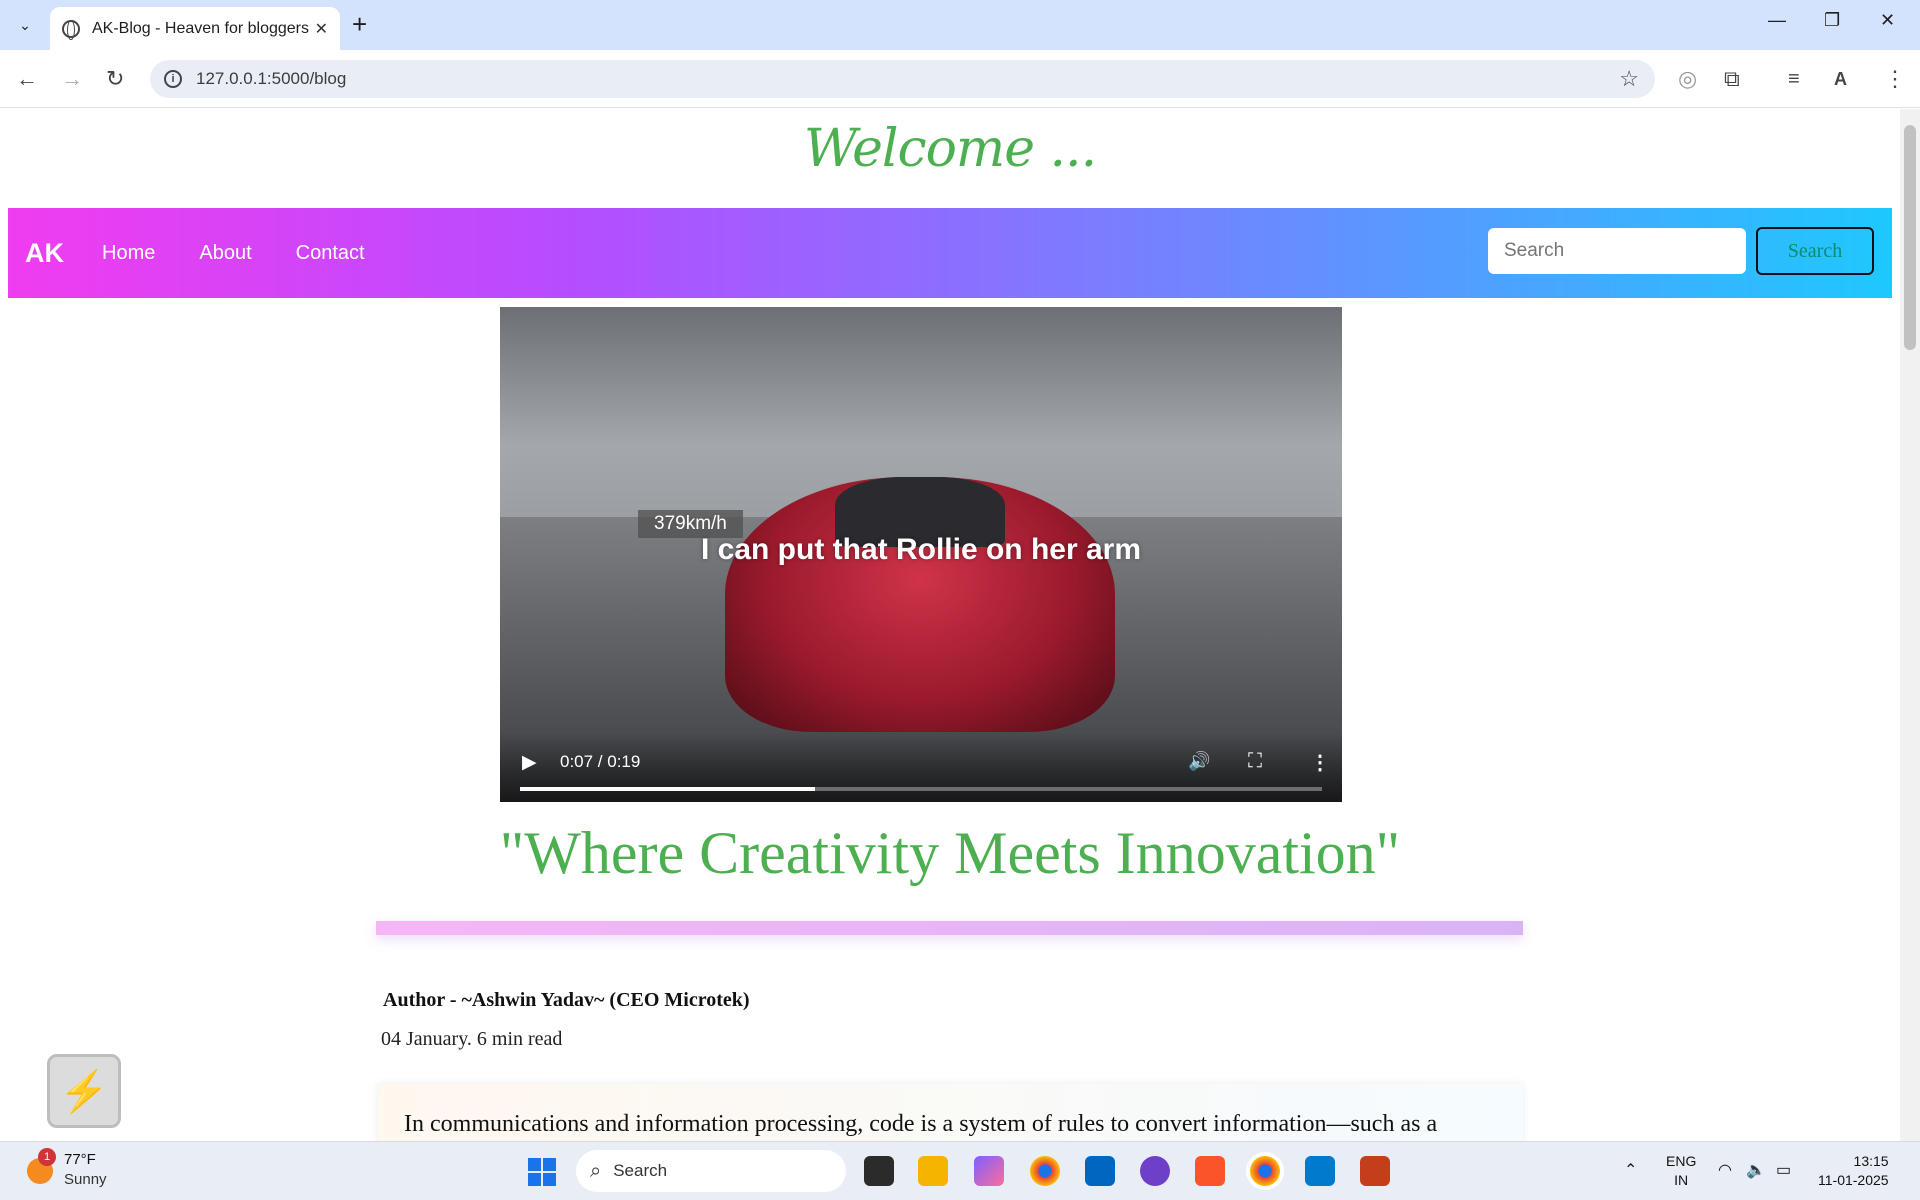 The height and width of the screenshot is (1200, 1920). I want to click on floating-widget-icon: ⚡, so click(84, 1091).